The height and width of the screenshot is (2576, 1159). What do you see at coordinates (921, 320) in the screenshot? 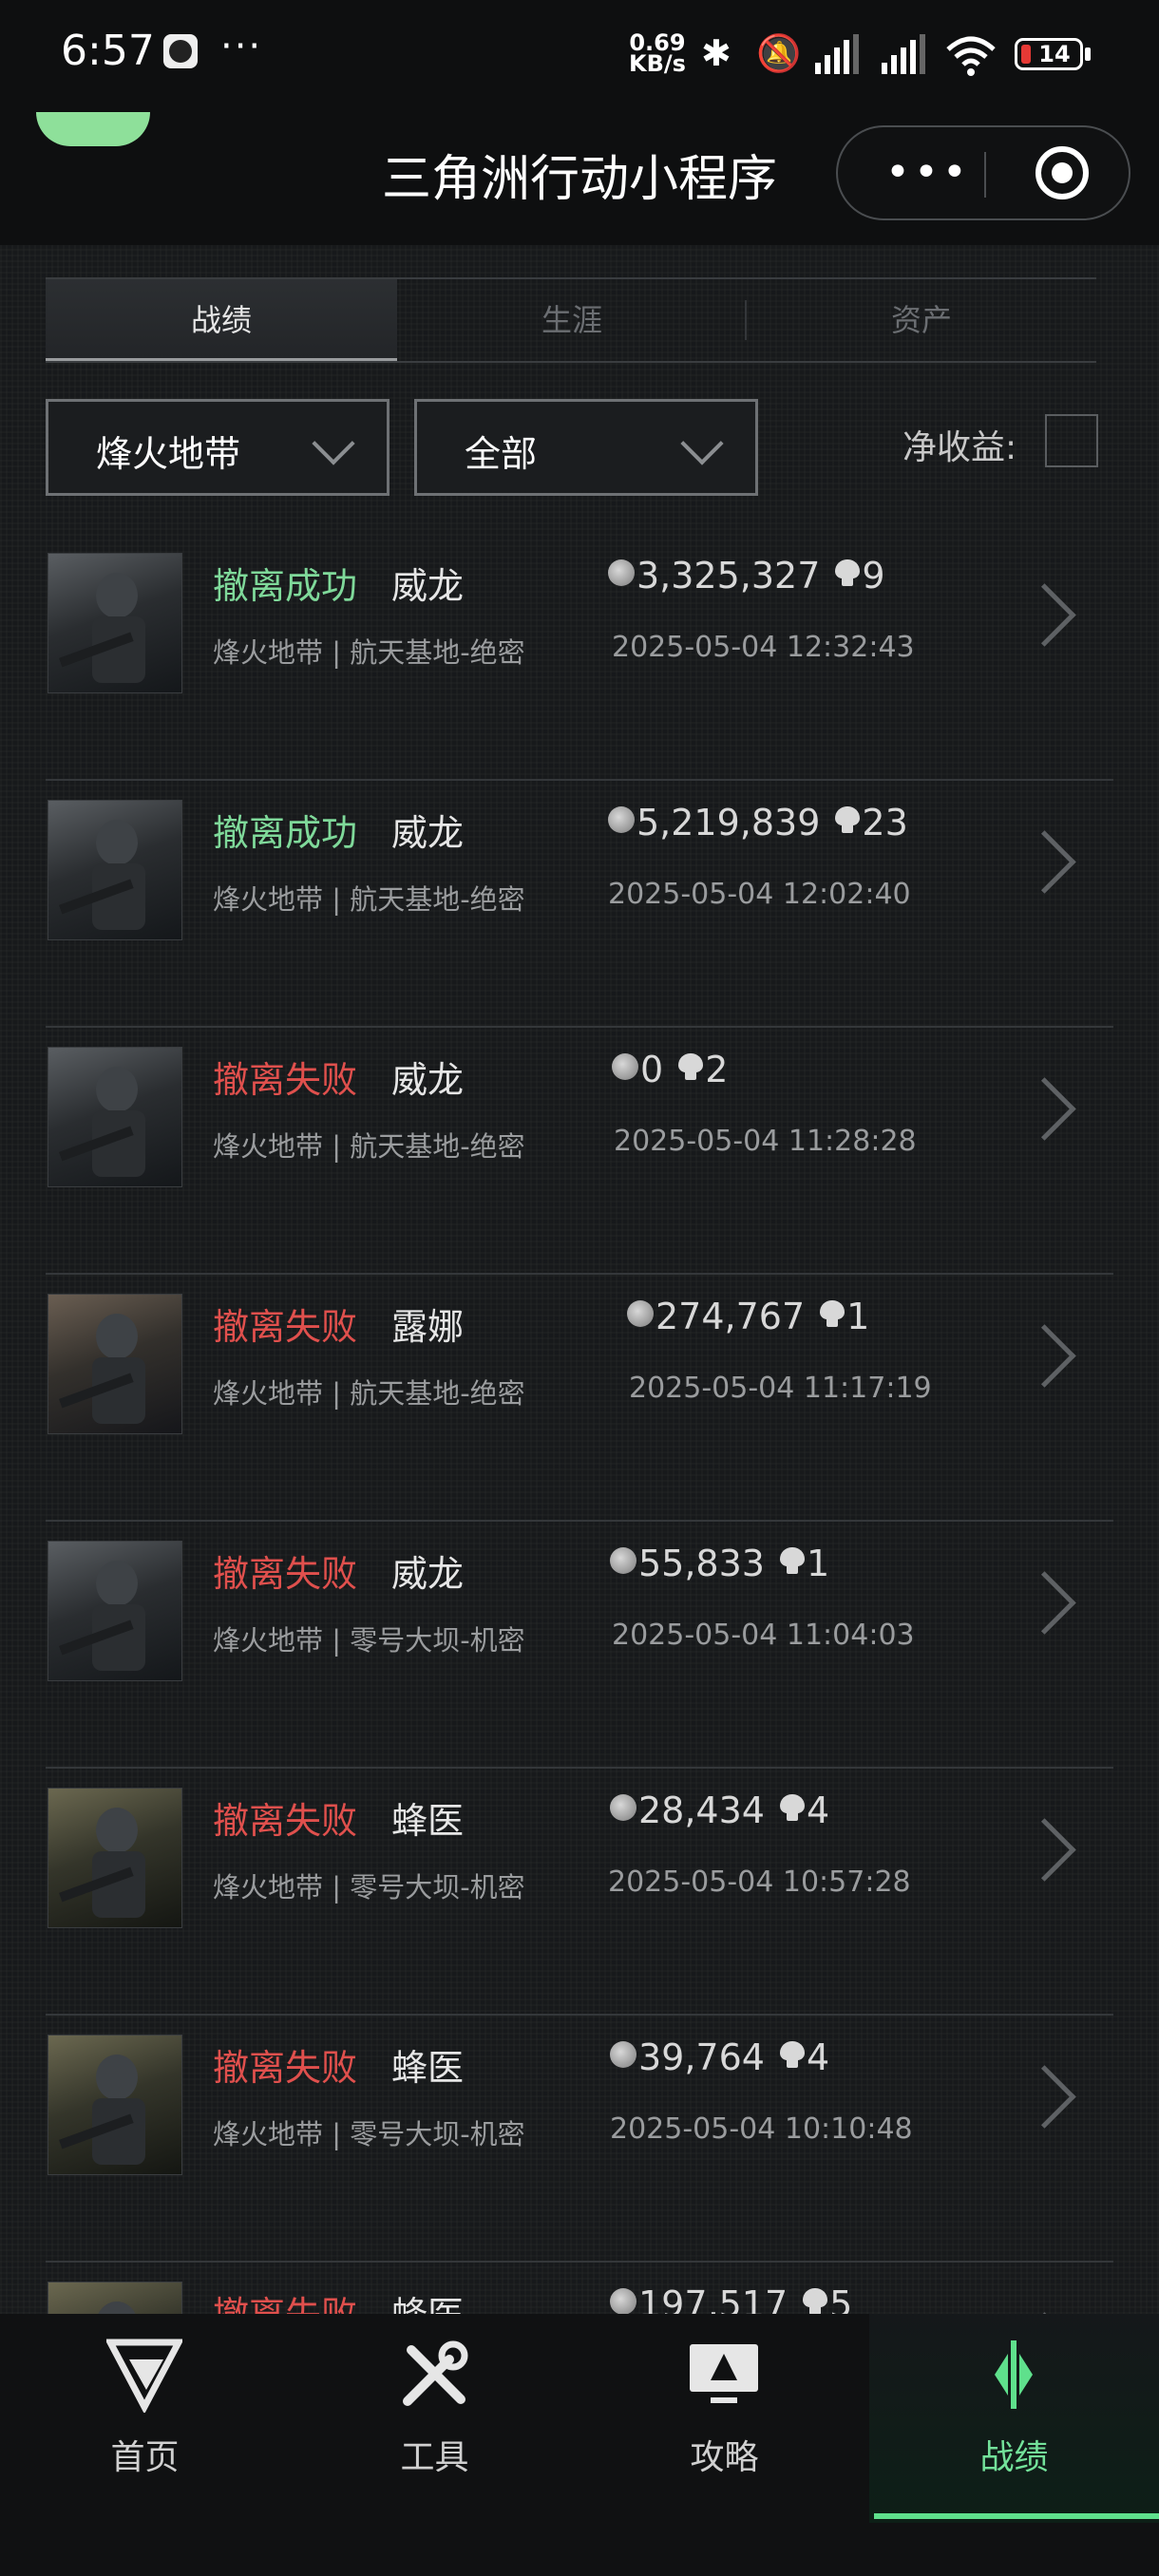
I see `tab-assets: 资产` at bounding box center [921, 320].